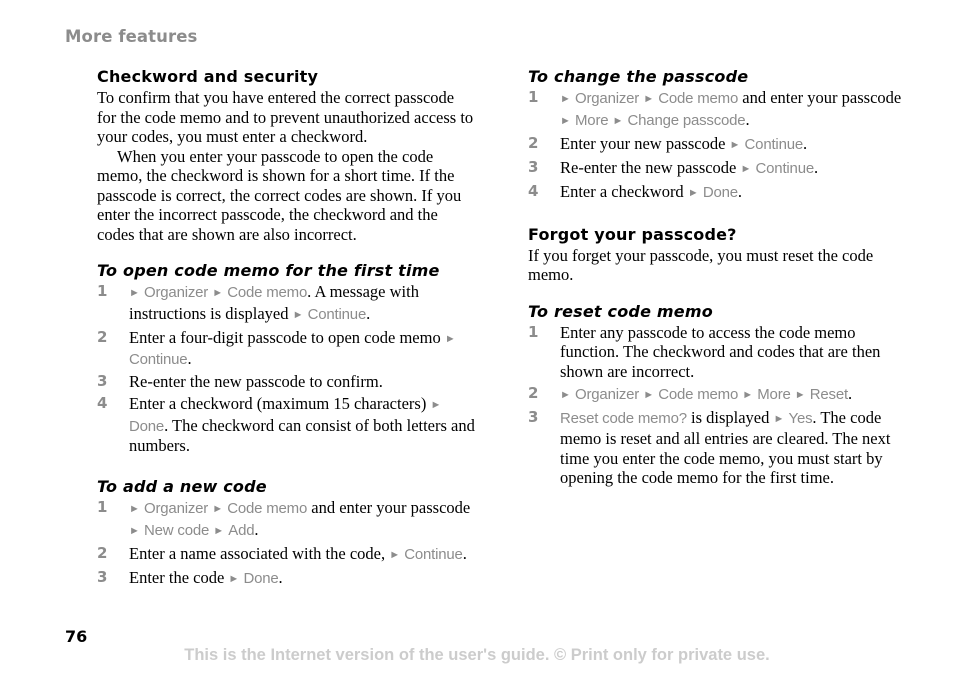  I want to click on page-number: 76, so click(76, 636).